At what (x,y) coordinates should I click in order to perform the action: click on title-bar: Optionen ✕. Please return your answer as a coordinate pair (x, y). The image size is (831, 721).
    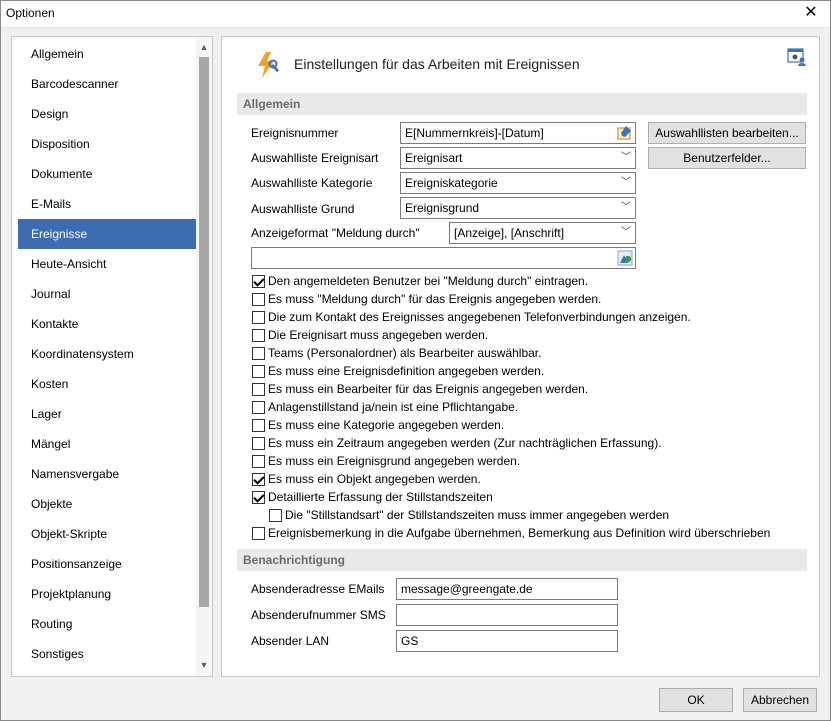
    Looking at the image, I should click on (415, 14).